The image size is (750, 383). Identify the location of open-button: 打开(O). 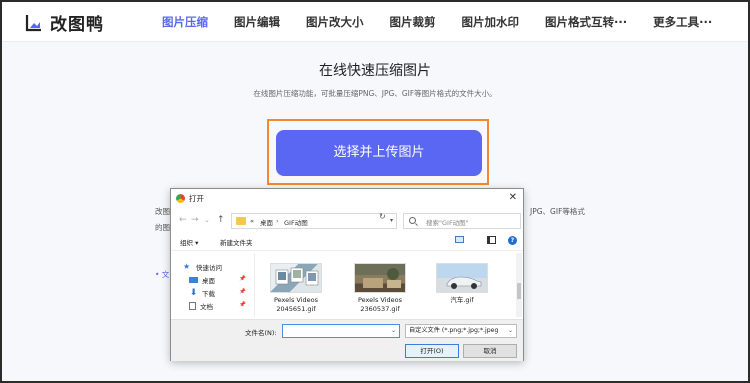
(432, 351).